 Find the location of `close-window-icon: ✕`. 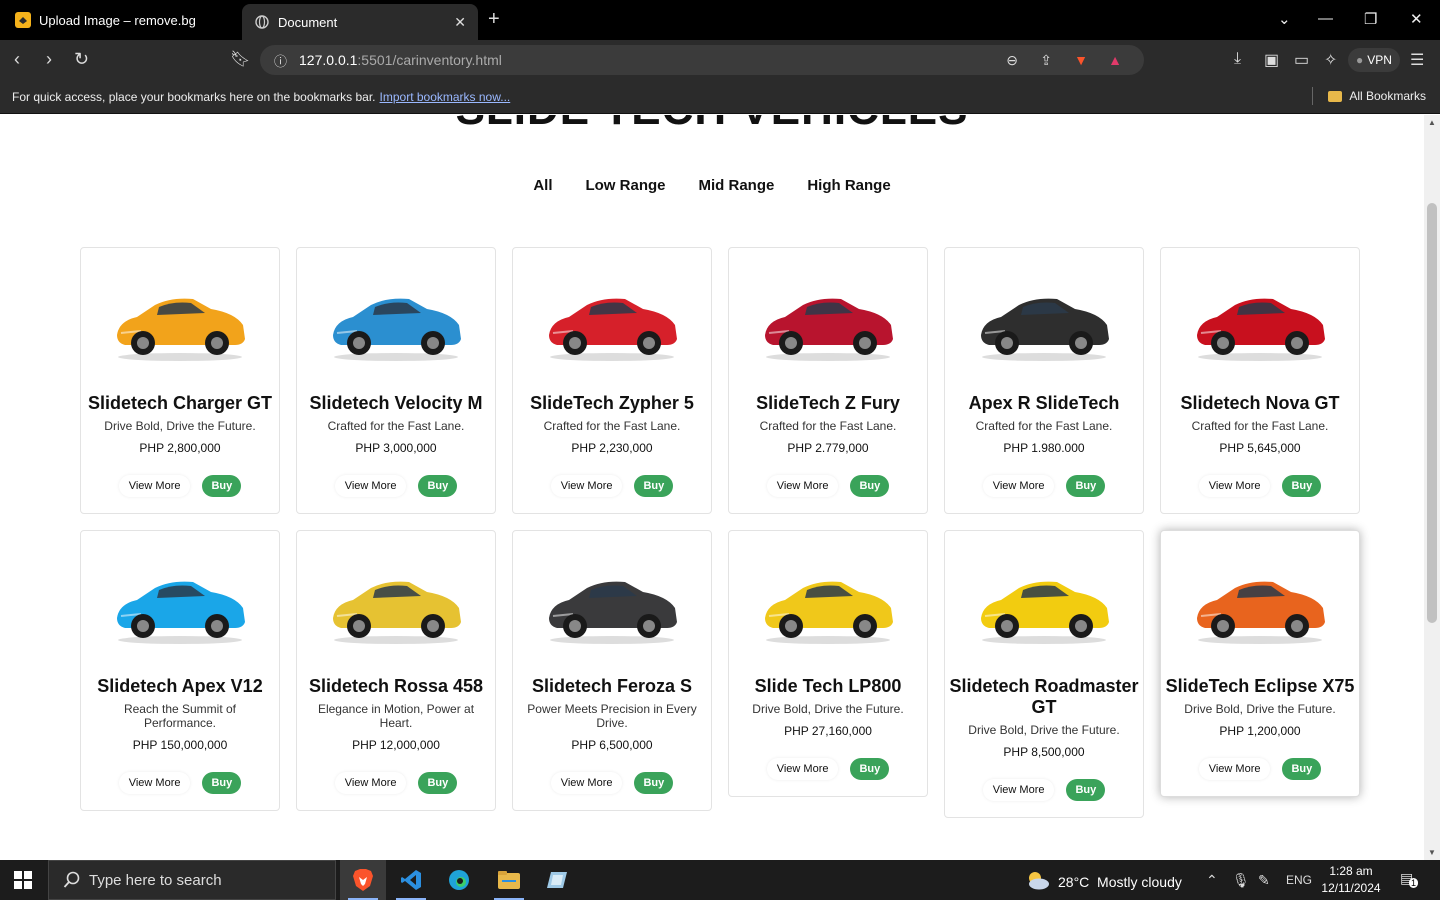

close-window-icon: ✕ is located at coordinates (1416, 19).